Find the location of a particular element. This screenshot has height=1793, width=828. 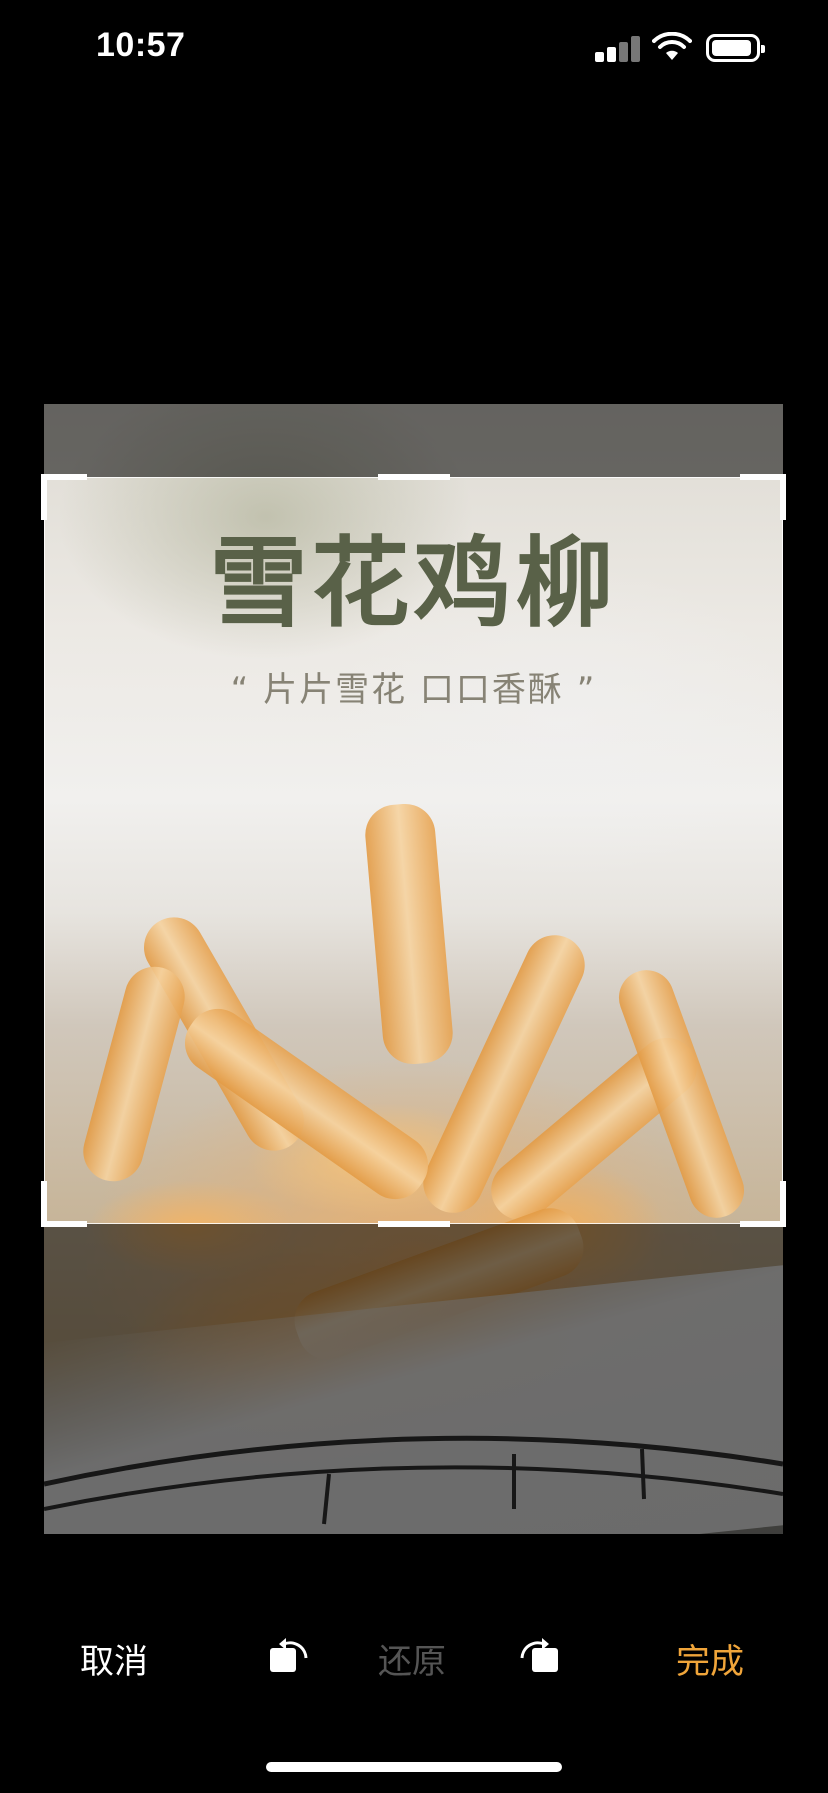

done-button: 完成 is located at coordinates (710, 1658).